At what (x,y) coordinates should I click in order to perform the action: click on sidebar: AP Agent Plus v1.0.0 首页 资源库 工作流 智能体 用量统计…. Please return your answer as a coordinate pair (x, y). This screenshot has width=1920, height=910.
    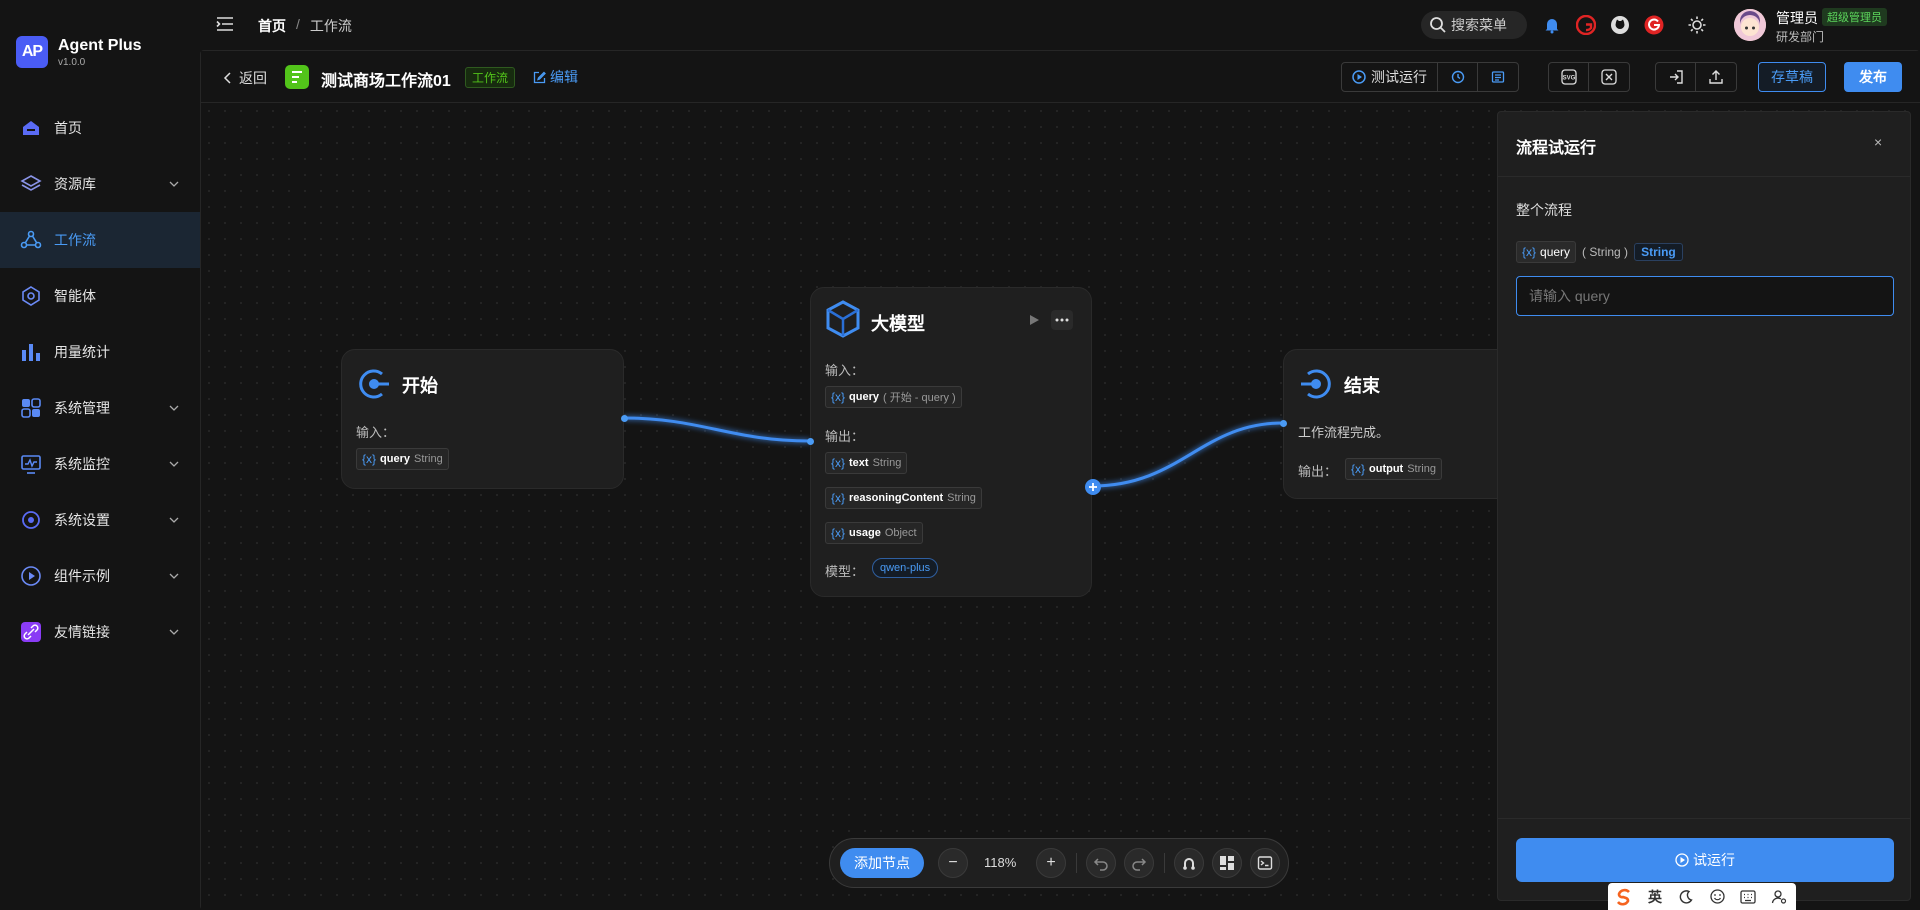
    Looking at the image, I should click on (100, 455).